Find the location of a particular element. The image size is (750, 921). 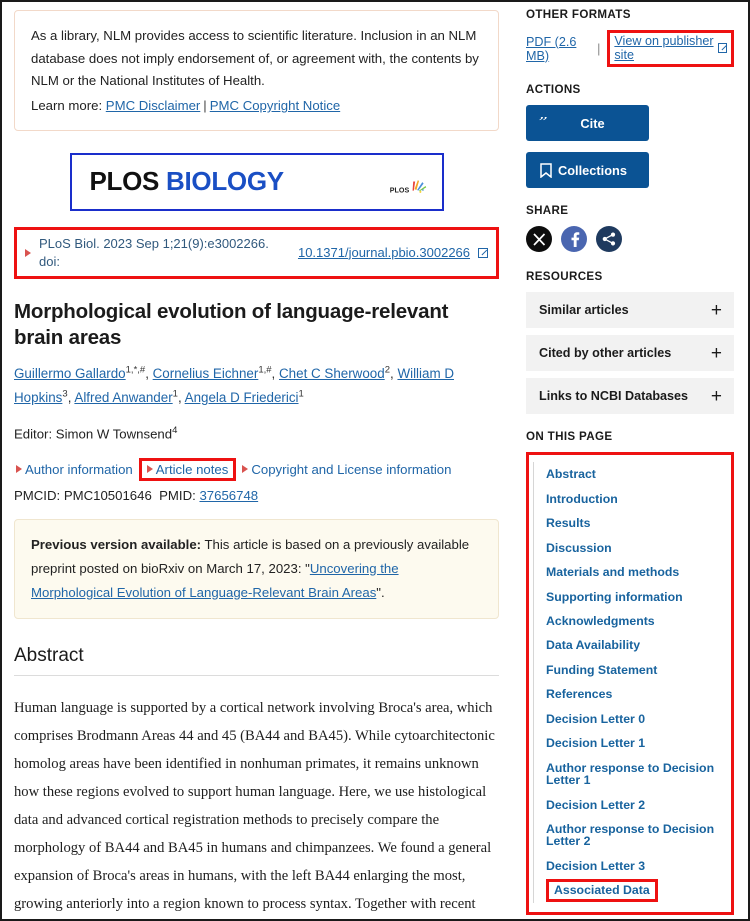

resource-cited-by-other-articles: Cited by other articles + is located at coordinates (630, 353).